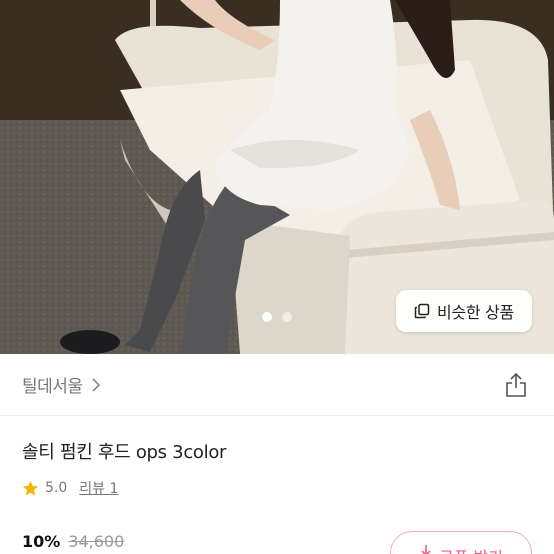  Describe the element at coordinates (96, 541) in the screenshot. I see `original-price: 34,600` at that location.